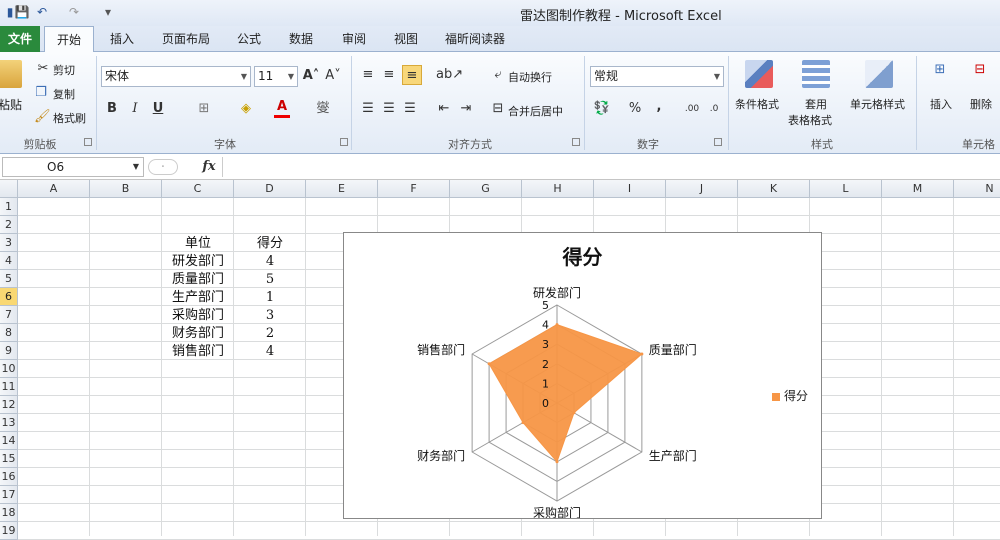 Image resolution: width=1000 pixels, height=540 pixels. What do you see at coordinates (209, 167) in the screenshot?
I see `insert-function-button: fx` at bounding box center [209, 167].